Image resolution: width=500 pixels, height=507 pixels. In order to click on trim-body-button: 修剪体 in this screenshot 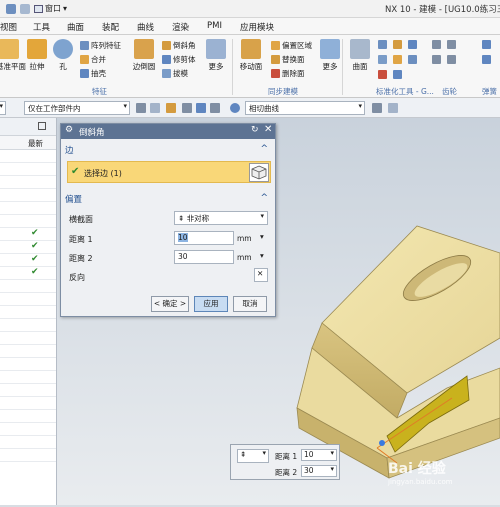, I will do `click(179, 59)`.